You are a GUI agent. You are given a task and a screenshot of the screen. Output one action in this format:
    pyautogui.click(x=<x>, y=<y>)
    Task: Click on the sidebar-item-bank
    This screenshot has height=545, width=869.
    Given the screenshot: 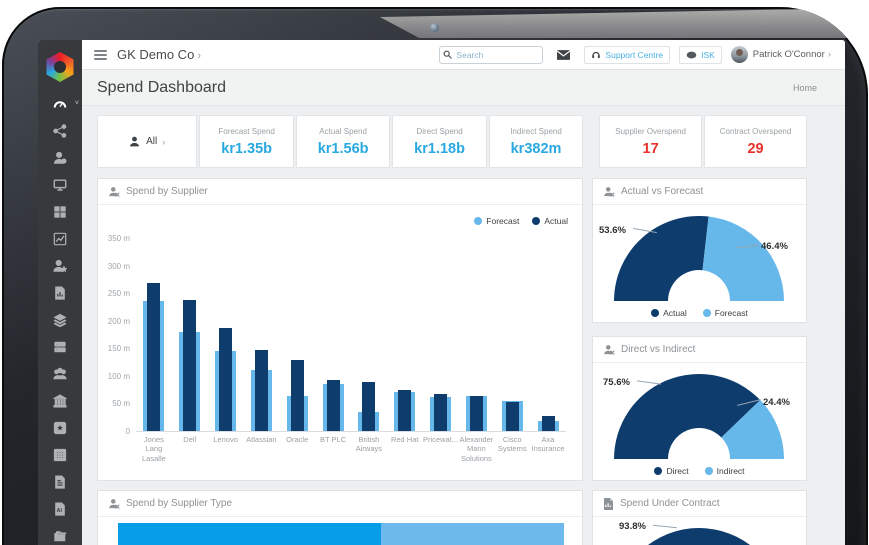 What is the action you would take?
    pyautogui.click(x=60, y=401)
    